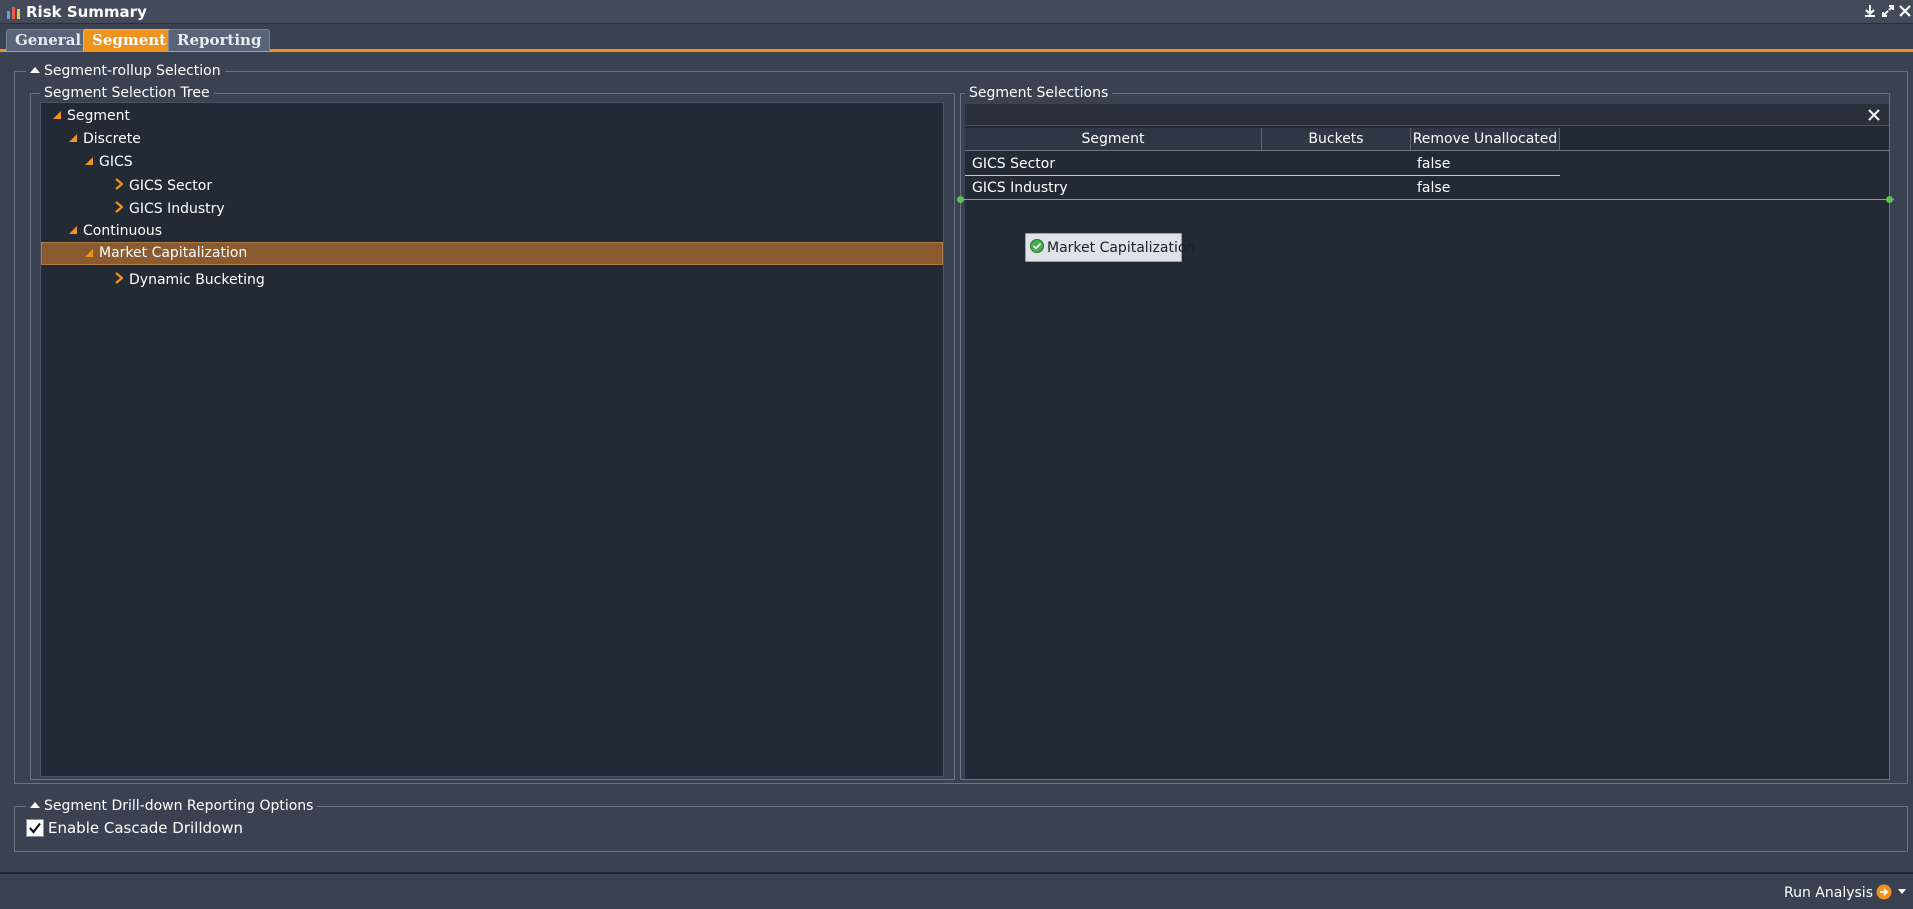 The width and height of the screenshot is (1913, 909). What do you see at coordinates (1889, 199) in the screenshot?
I see `drop-indicator-end` at bounding box center [1889, 199].